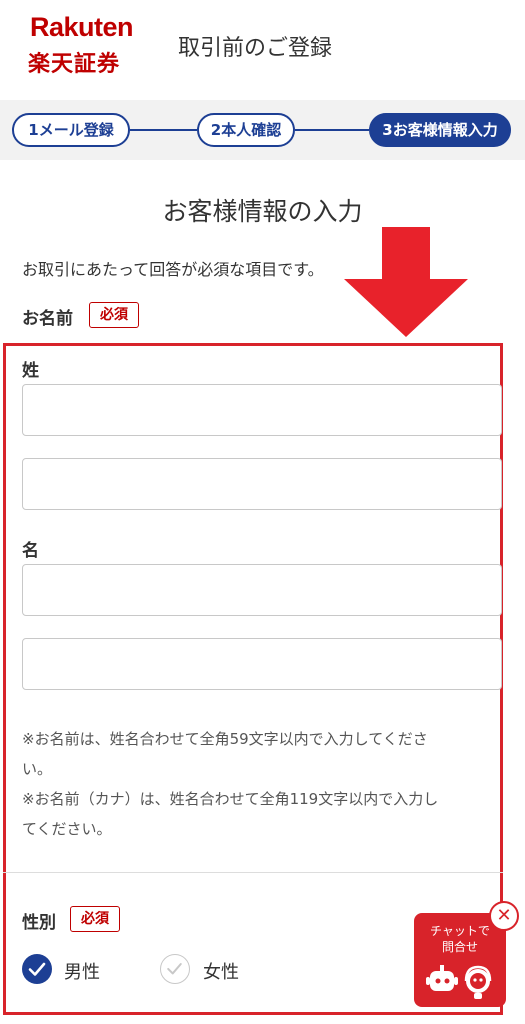 This screenshot has width=525, height=1024. What do you see at coordinates (246, 130) in the screenshot?
I see `step-identity-verification: 2本人確認` at bounding box center [246, 130].